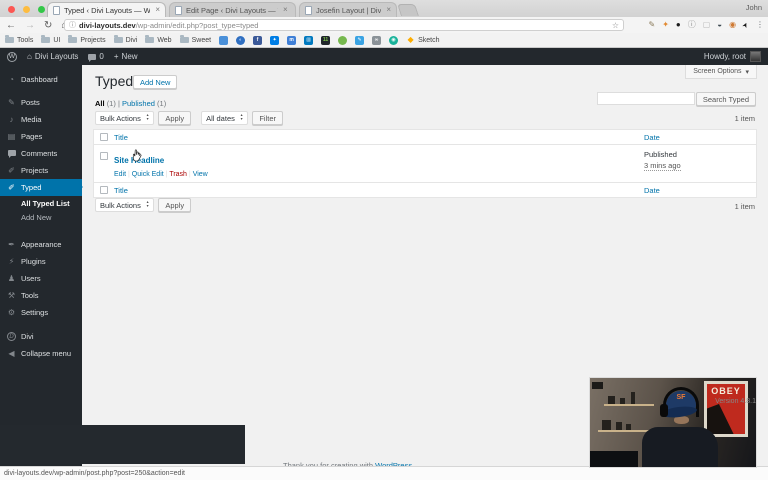 The image size is (768, 480). I want to click on url-domain: divi-layouts.dev, so click(107, 25).